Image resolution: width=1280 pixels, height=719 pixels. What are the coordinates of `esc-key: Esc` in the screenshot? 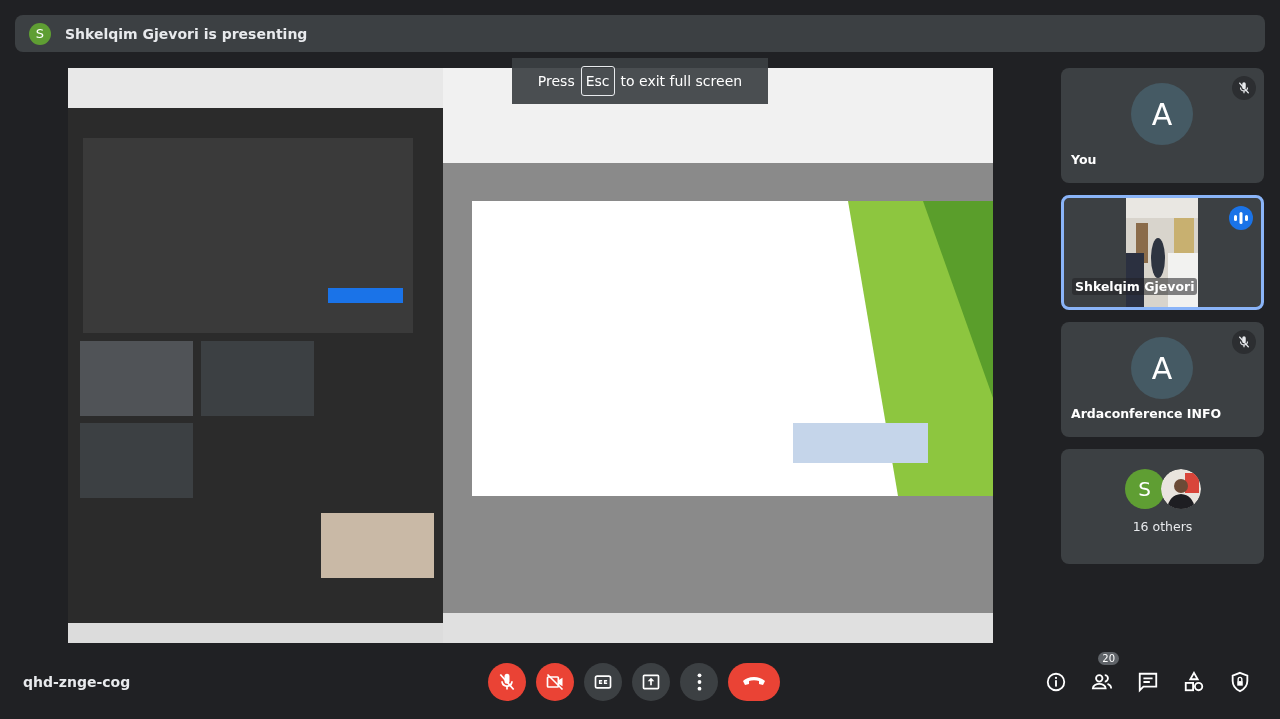 It's located at (597, 81).